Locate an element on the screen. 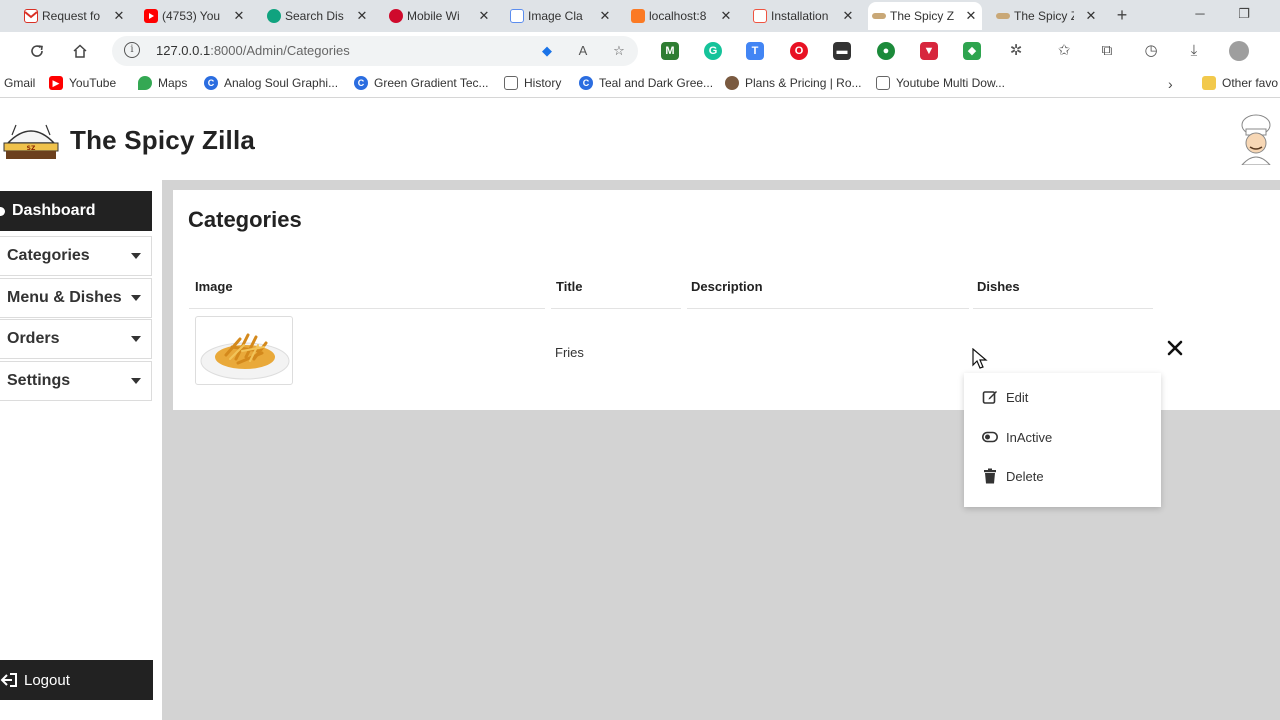 Image resolution: width=1280 pixels, height=720 pixels. browser-tab: Request fo ✕ is located at coordinates (75, 16).